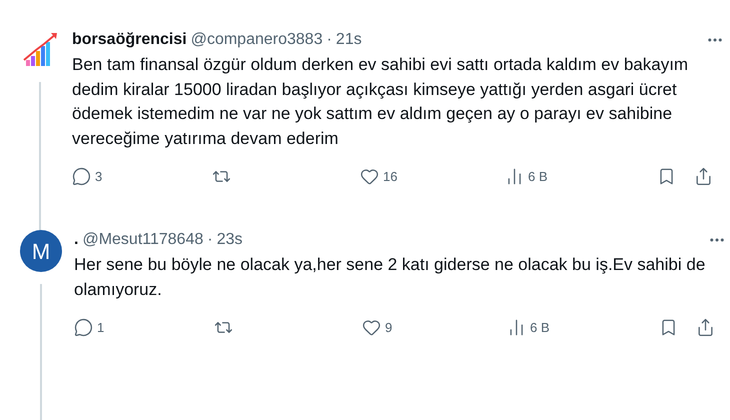 The width and height of the screenshot is (730, 420). I want to click on action-count: 16, so click(390, 177).